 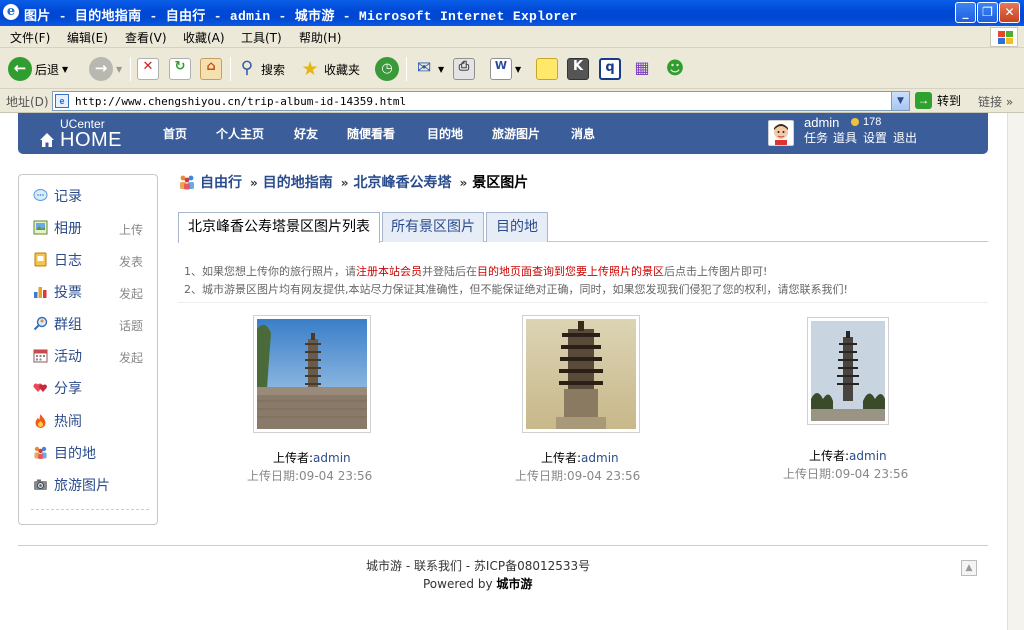 I want to click on avatar-face-icon, so click(x=781, y=134).